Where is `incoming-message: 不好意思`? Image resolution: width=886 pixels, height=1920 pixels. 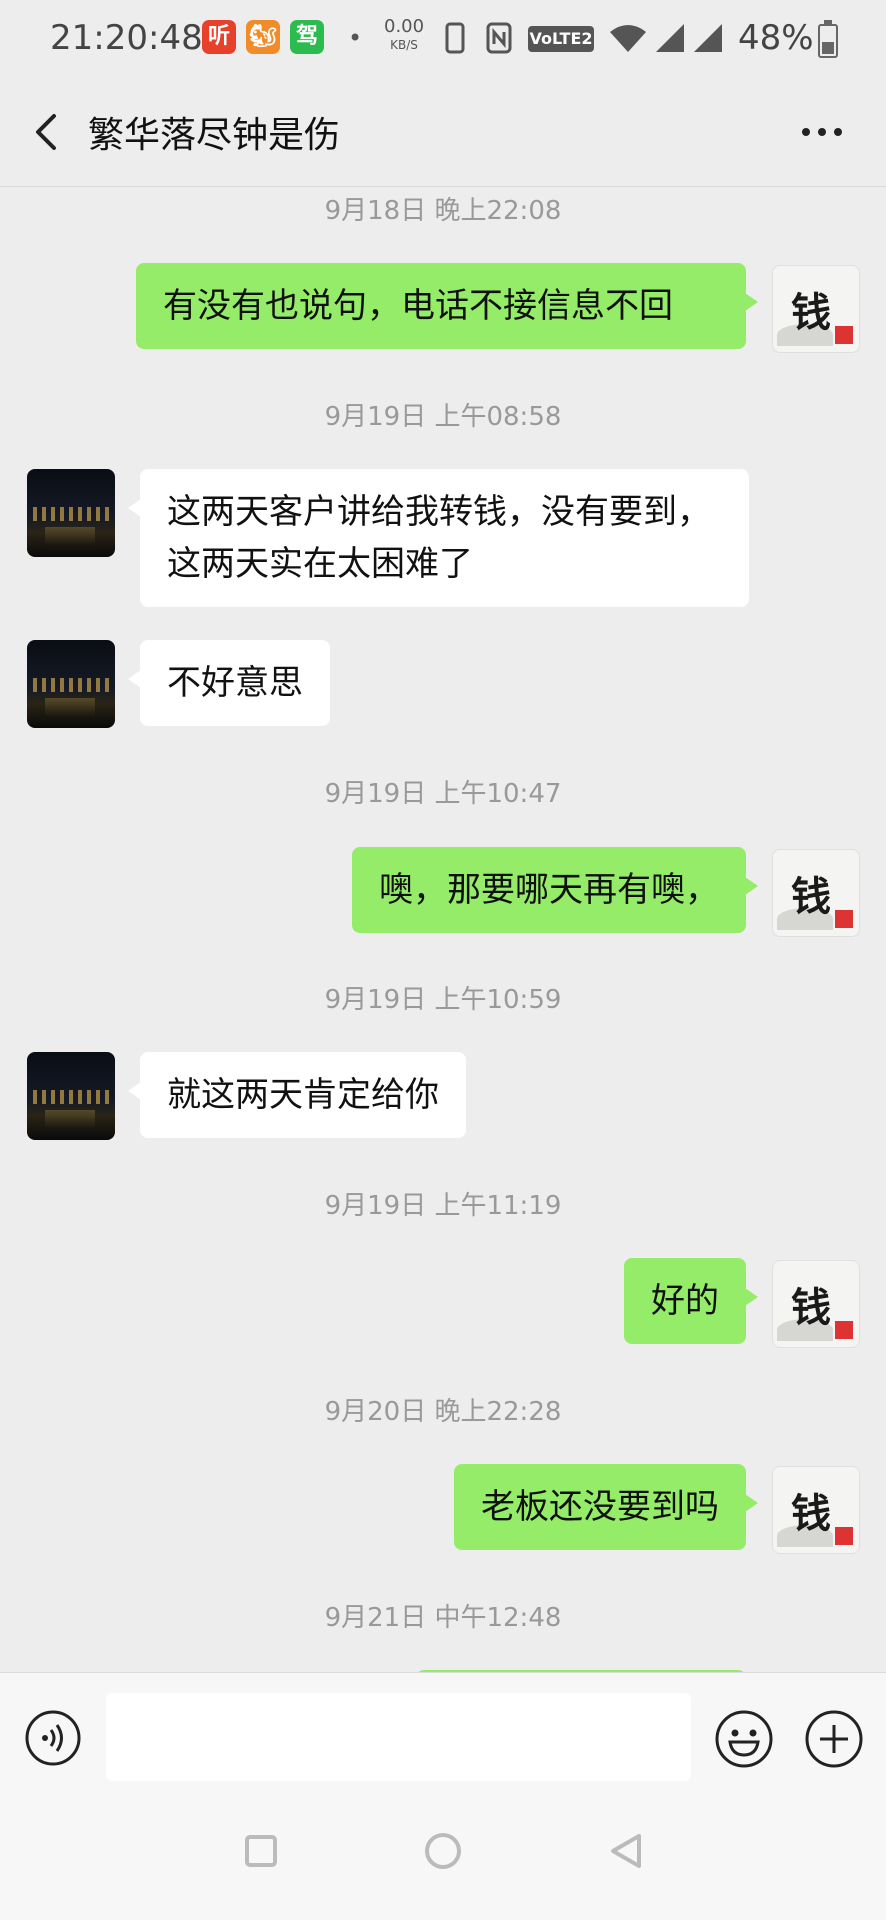
incoming-message: 不好意思 is located at coordinates (229, 683).